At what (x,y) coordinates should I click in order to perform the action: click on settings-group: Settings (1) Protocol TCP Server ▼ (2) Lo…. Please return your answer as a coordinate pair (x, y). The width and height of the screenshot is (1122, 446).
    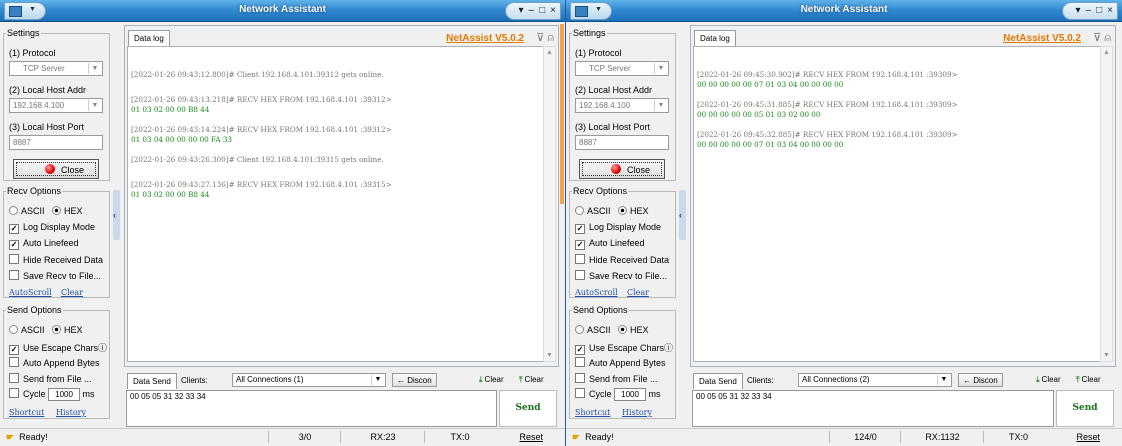
    Looking at the image, I should click on (622, 104).